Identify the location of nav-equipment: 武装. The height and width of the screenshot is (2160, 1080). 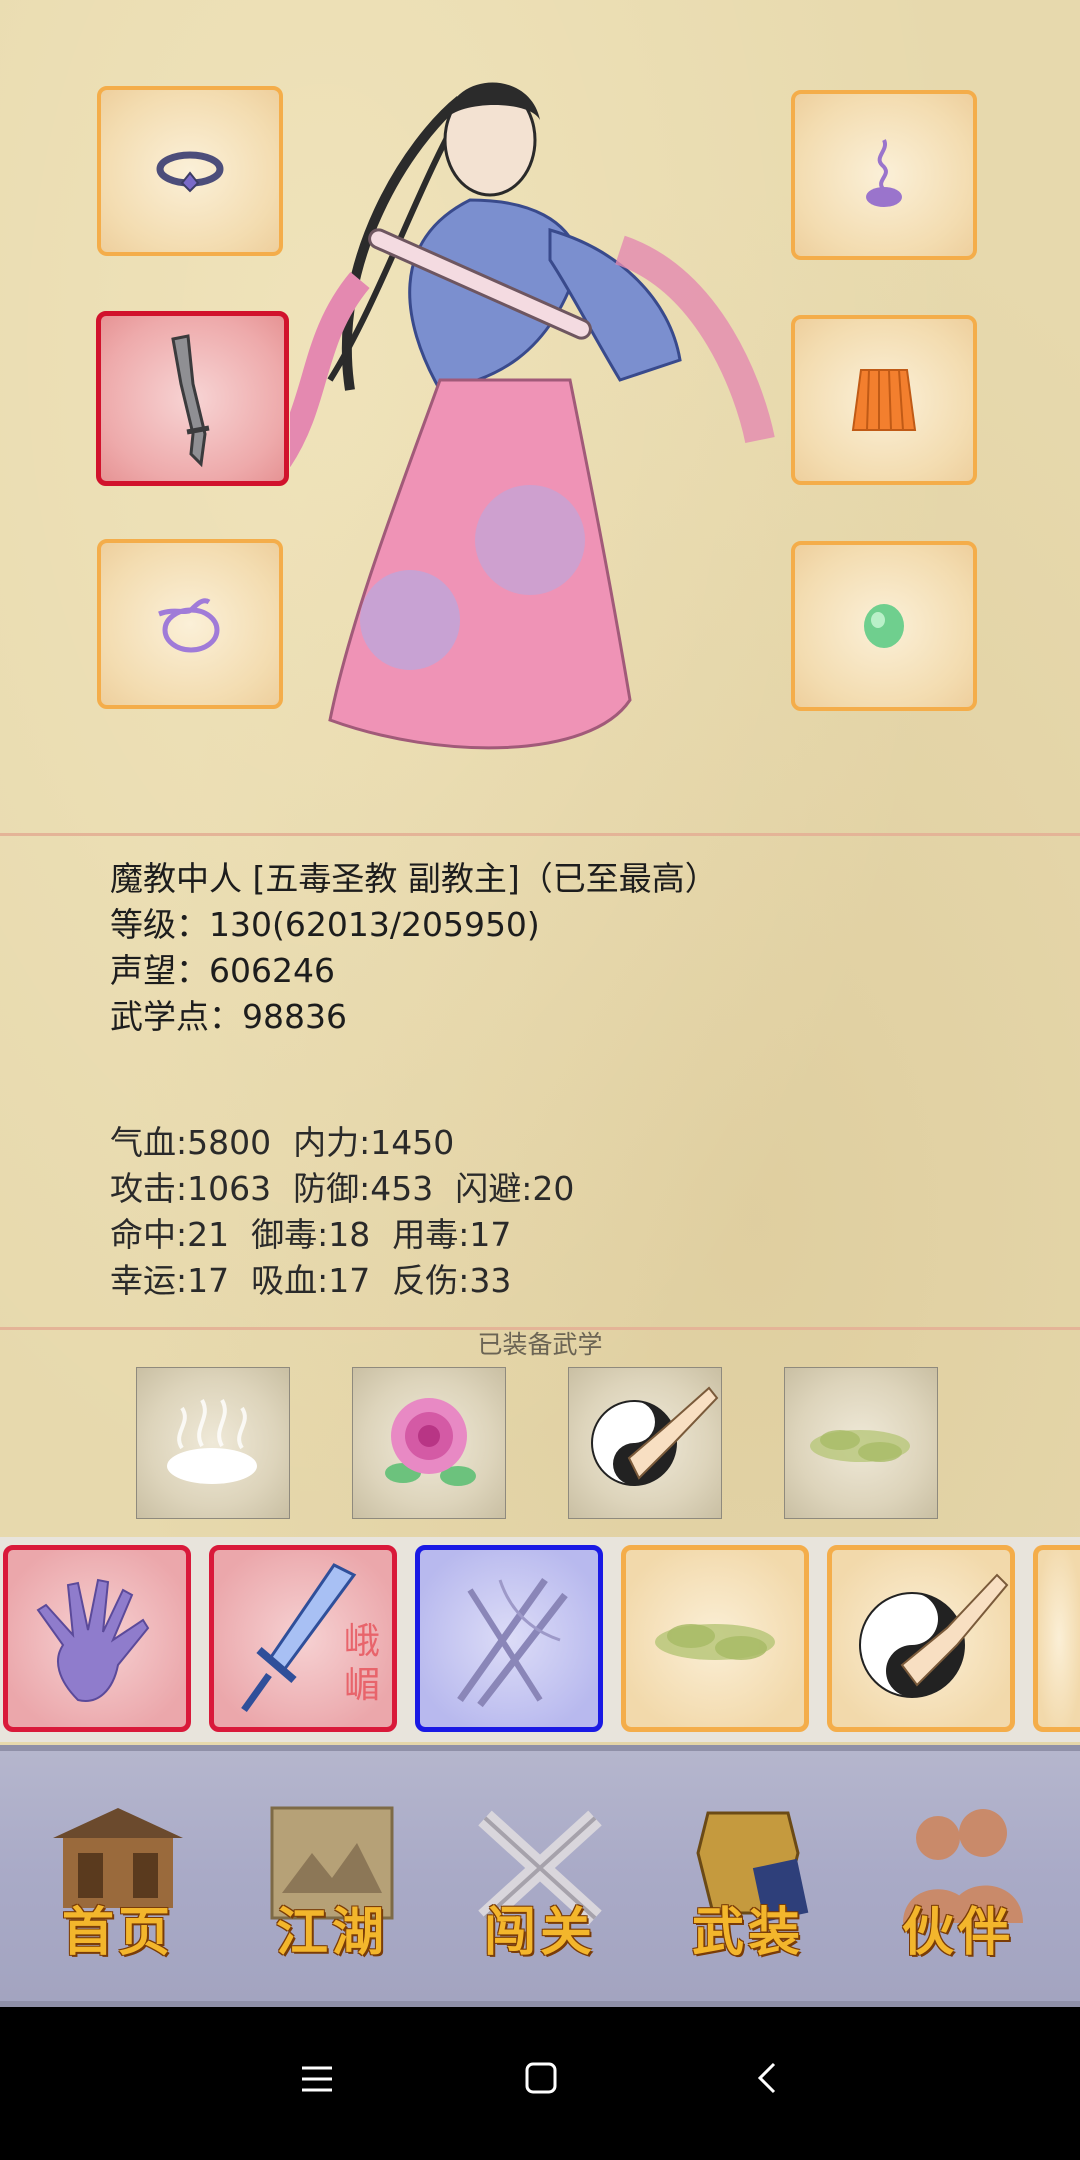
(748, 1883).